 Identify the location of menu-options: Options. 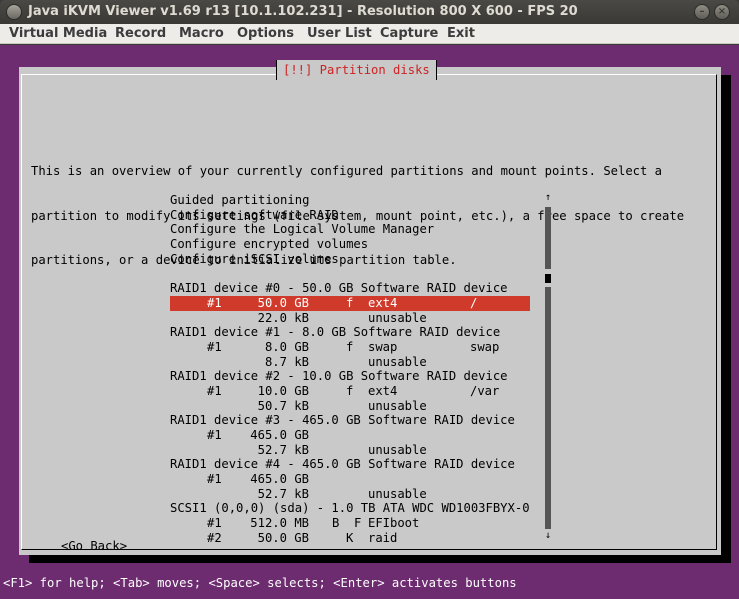
(265, 33).